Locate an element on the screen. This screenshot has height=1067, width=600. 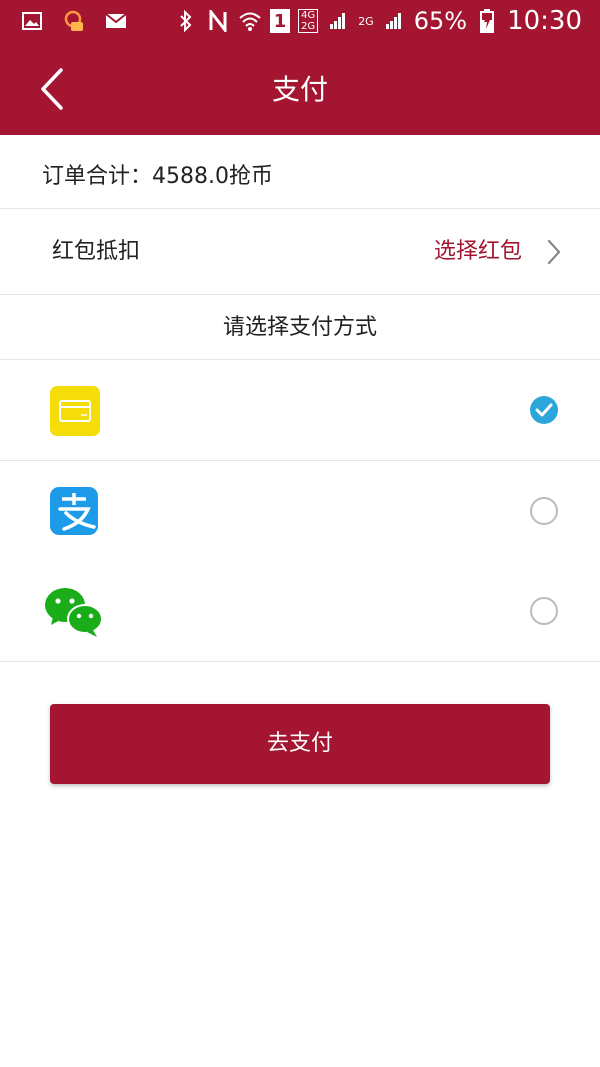
page-title: 支付 is located at coordinates (299, 89).